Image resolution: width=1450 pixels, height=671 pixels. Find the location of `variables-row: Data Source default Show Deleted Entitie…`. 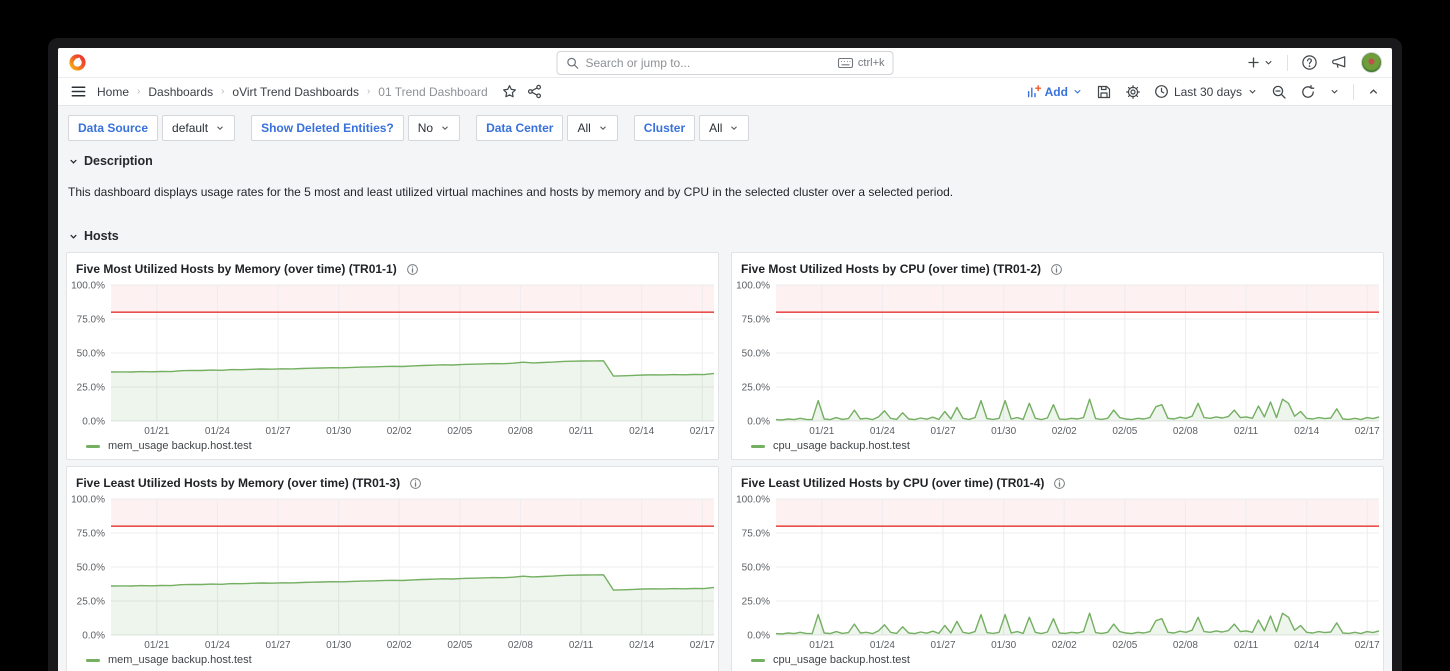

variables-row: Data Source default Show Deleted Entitie… is located at coordinates (726, 128).